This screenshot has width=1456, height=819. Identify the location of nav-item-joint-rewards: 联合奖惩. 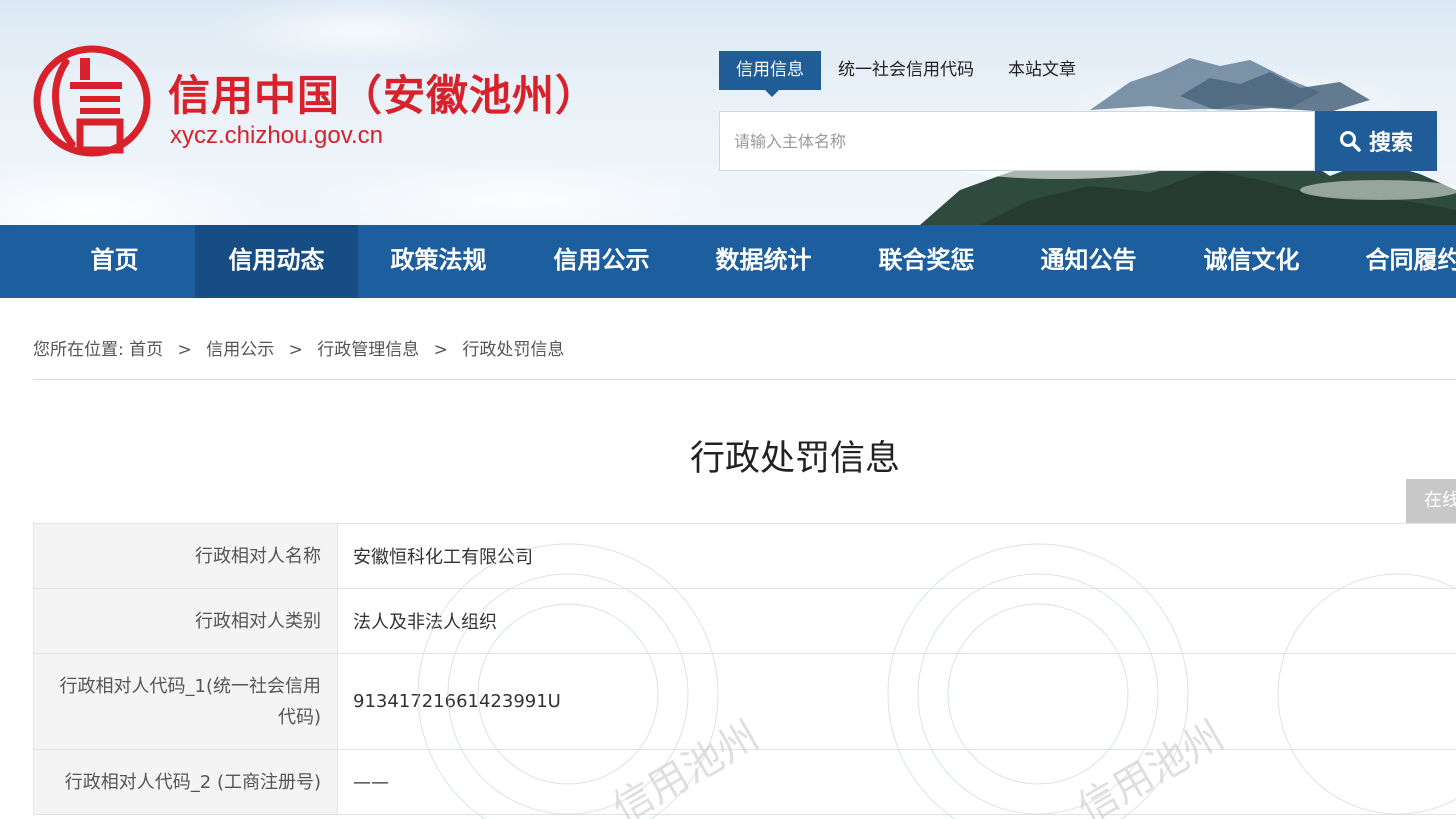
(926, 261).